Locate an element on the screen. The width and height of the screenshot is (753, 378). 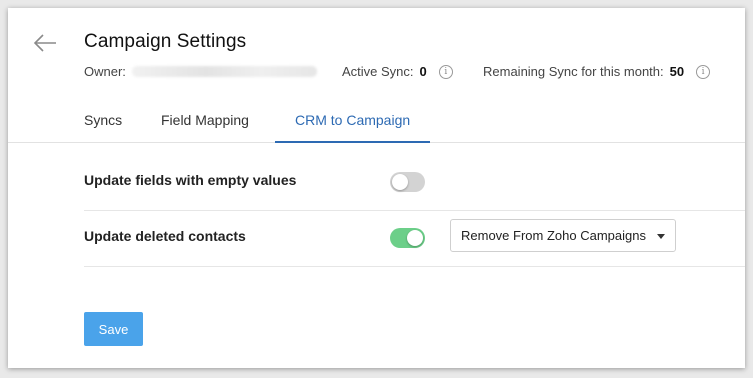
active-sync-info: Active Sync: 0 i is located at coordinates (397, 71).